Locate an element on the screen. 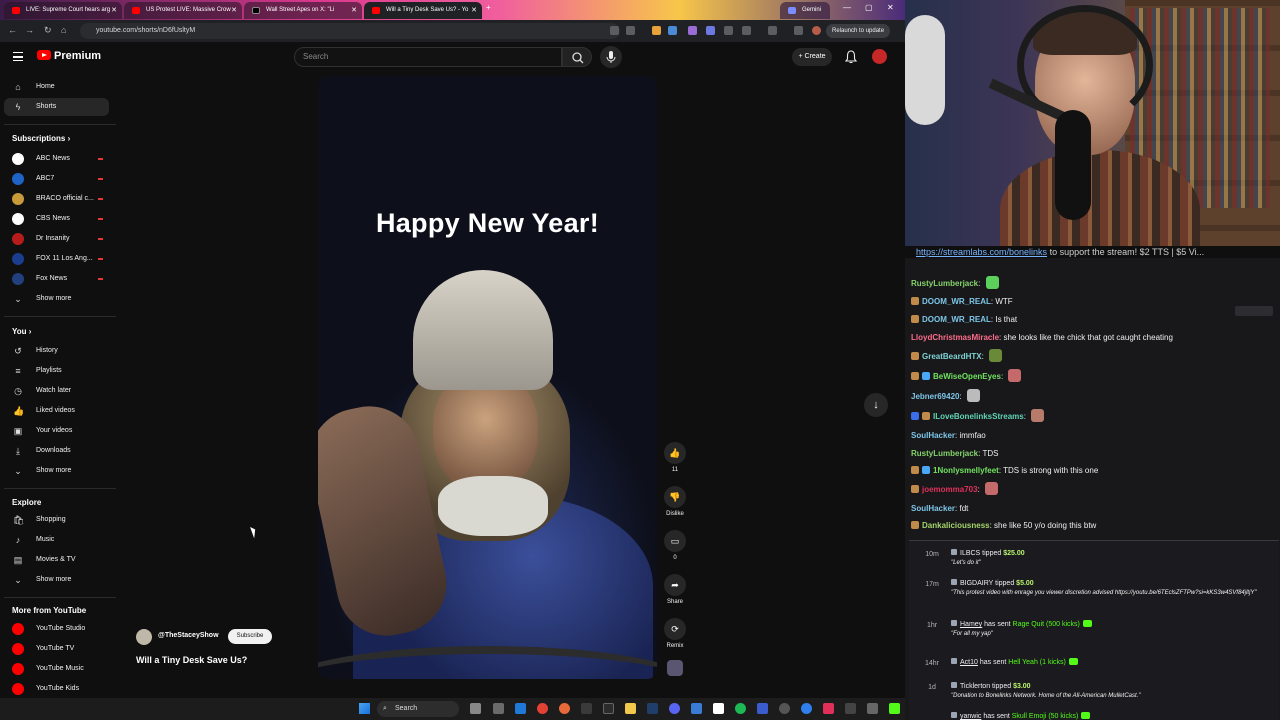 The height and width of the screenshot is (720, 1280). remix-icon: ⟳ is located at coordinates (675, 629).